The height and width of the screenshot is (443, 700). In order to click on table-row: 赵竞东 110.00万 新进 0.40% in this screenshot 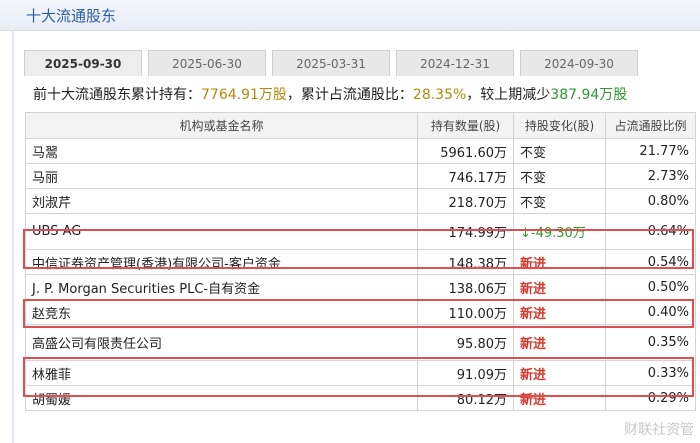, I will do `click(360, 312)`.